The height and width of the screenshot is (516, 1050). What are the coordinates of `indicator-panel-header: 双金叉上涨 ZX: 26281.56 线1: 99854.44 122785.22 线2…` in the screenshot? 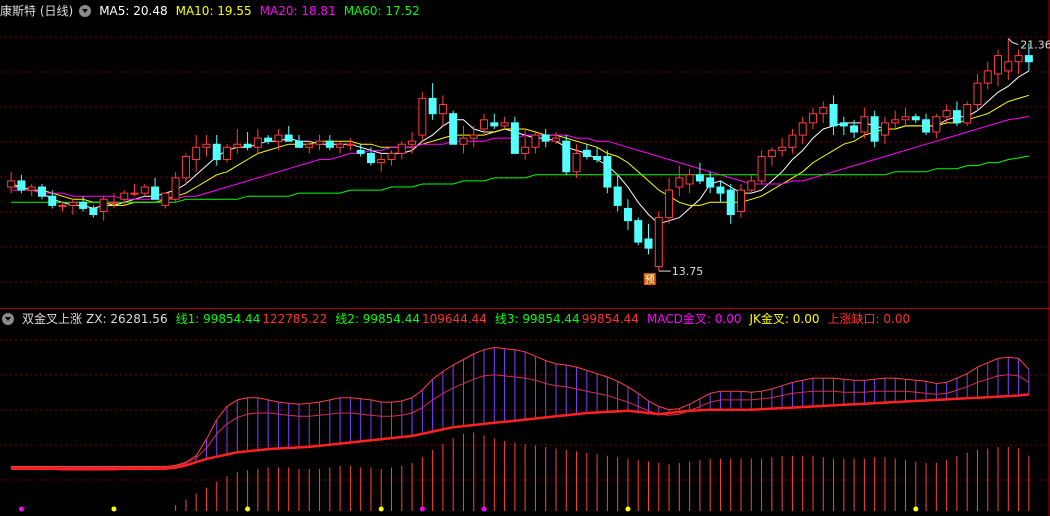 It's located at (459, 319).